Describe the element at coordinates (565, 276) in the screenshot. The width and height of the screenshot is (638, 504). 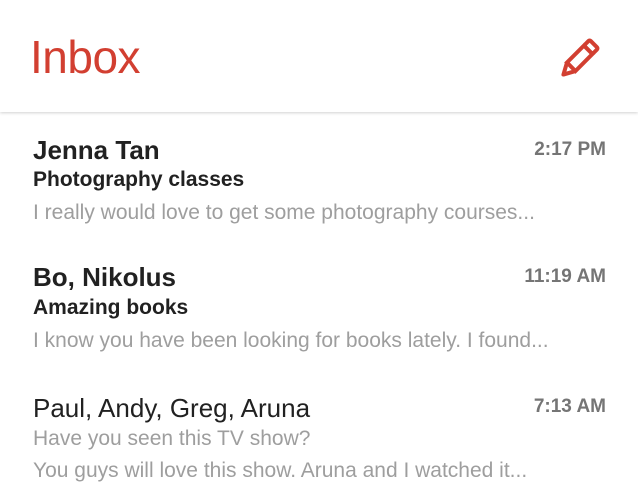
I see `email-time: 11:19 AM` at that location.